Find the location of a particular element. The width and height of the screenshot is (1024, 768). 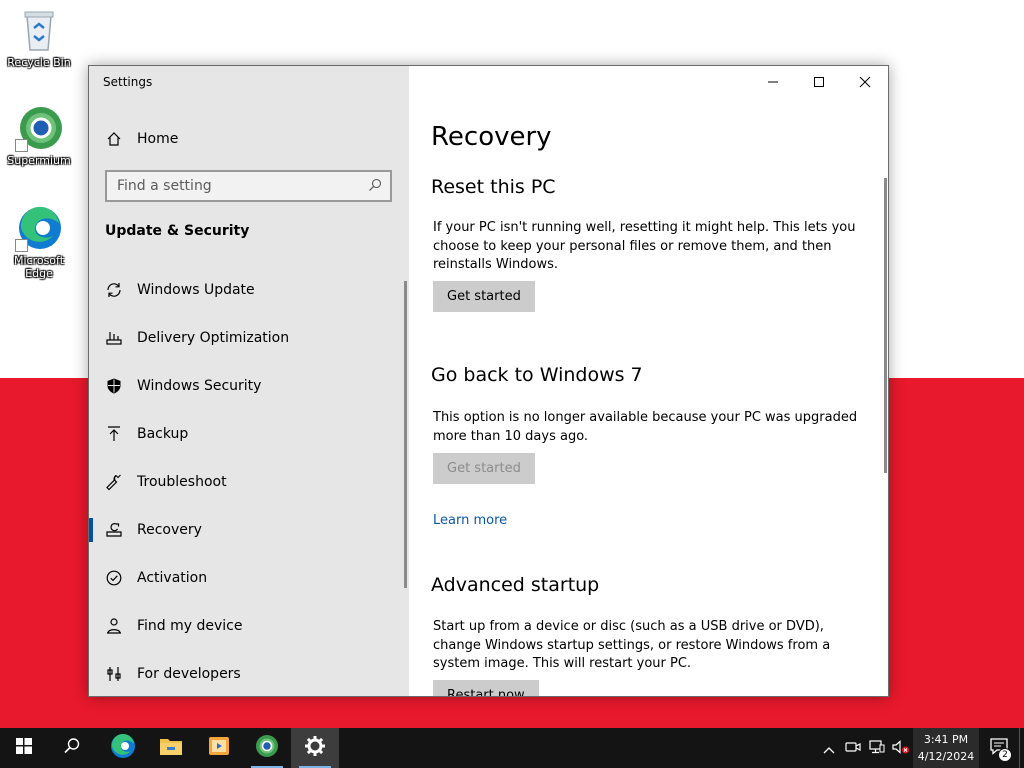

sync-icon is located at coordinates (114, 290).